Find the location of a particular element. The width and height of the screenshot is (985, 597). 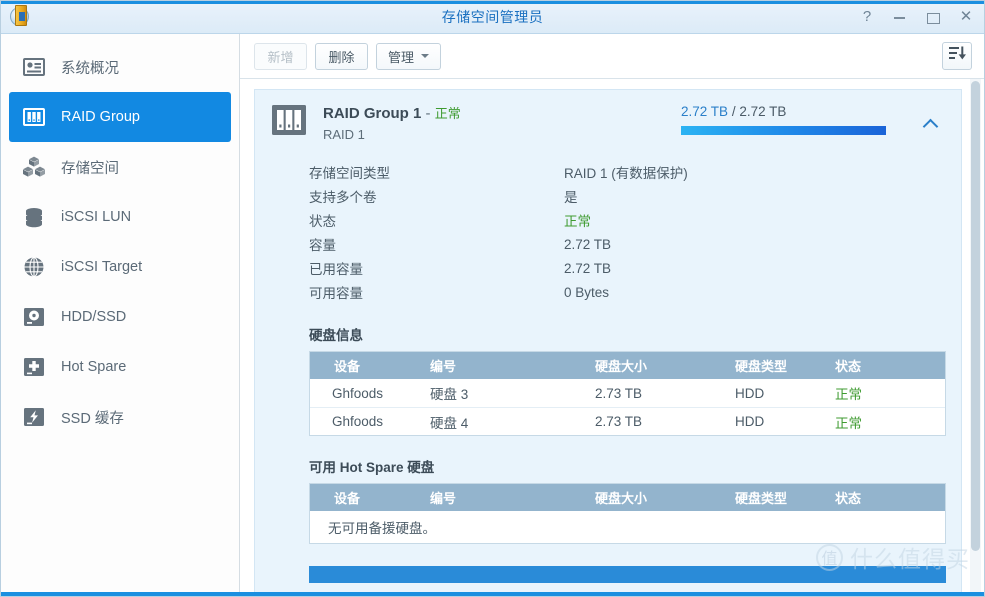

property-key: 容量 is located at coordinates (322, 245).